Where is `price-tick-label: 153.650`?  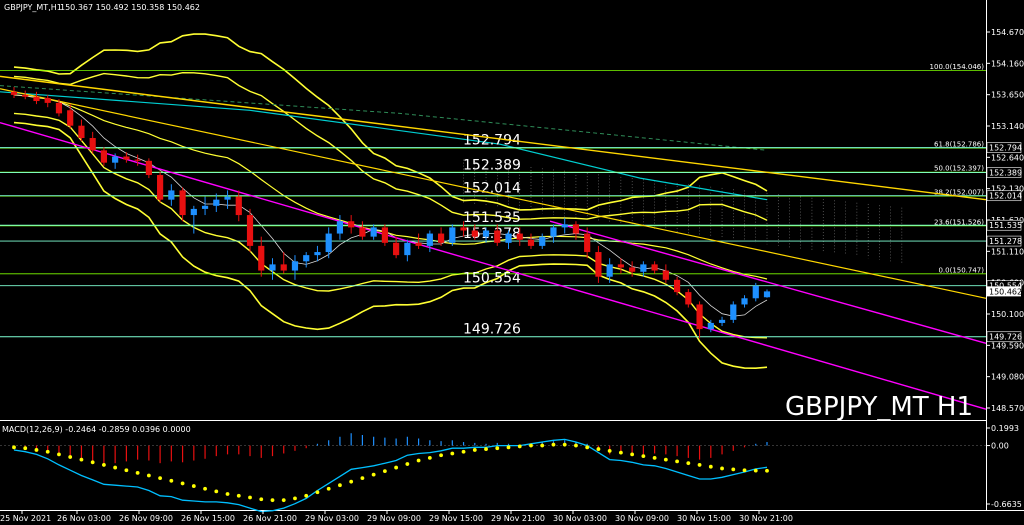 price-tick-label: 153.650 is located at coordinates (1007, 95).